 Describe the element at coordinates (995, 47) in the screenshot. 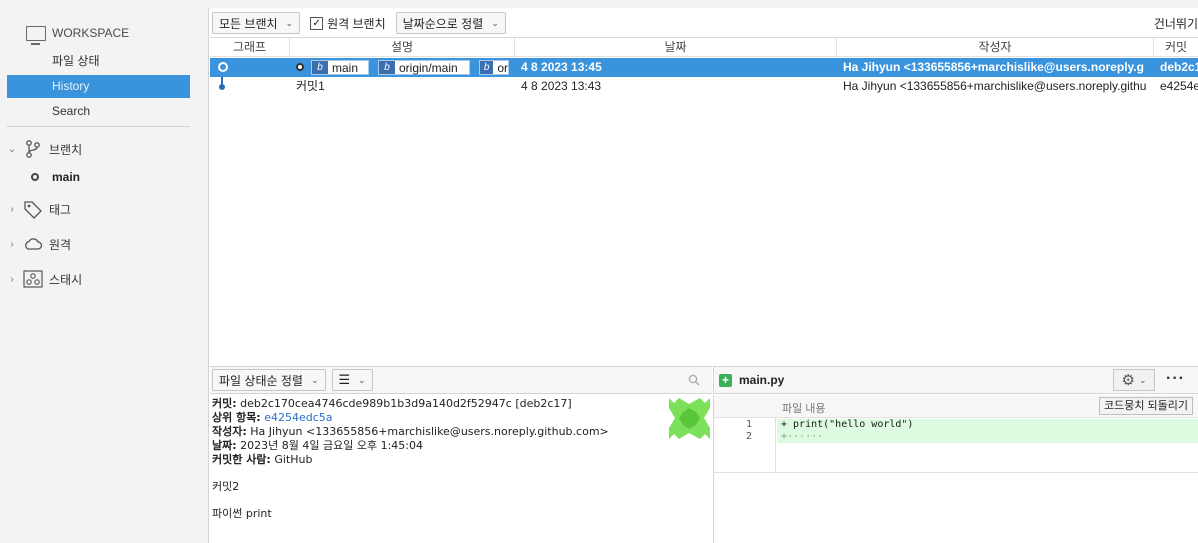

I see `column-author: 작성자` at that location.